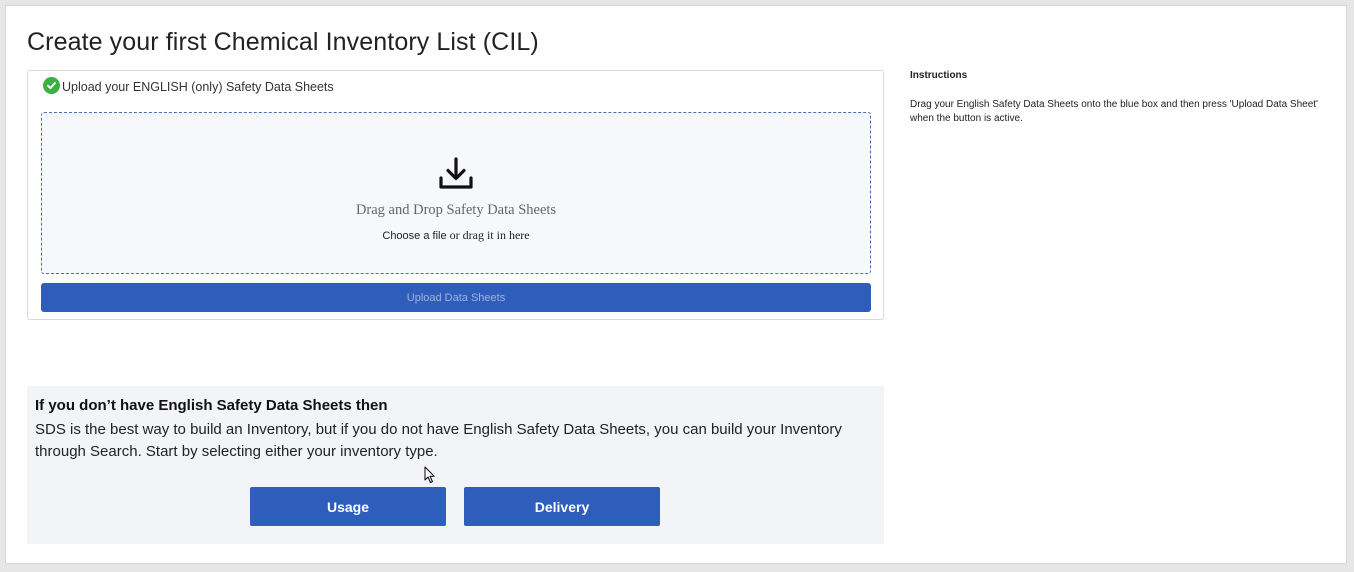 The image size is (1354, 572). I want to click on usage-button: Usage, so click(348, 506).